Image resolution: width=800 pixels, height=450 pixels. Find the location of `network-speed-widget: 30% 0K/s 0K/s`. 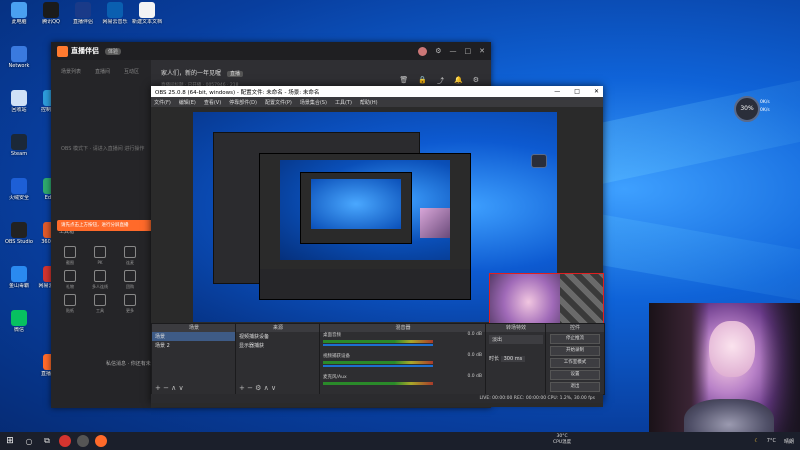

network-speed-widget: 30% 0K/s 0K/s is located at coordinates (759, 109).